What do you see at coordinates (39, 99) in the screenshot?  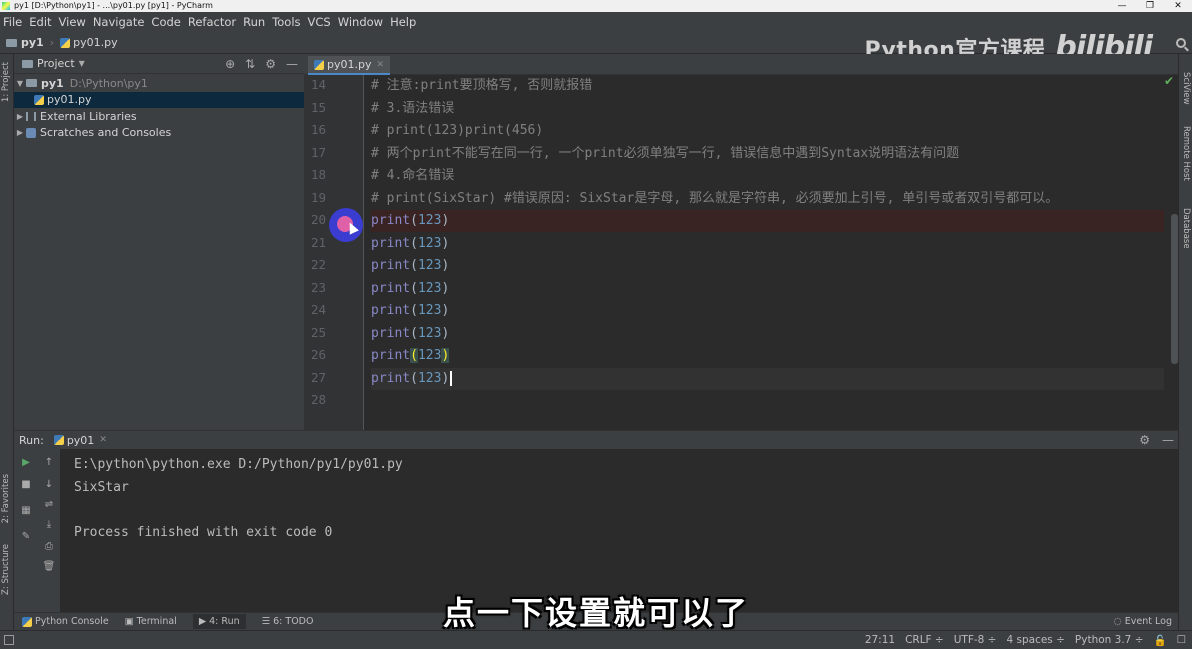 I see `python-file-icon` at bounding box center [39, 99].